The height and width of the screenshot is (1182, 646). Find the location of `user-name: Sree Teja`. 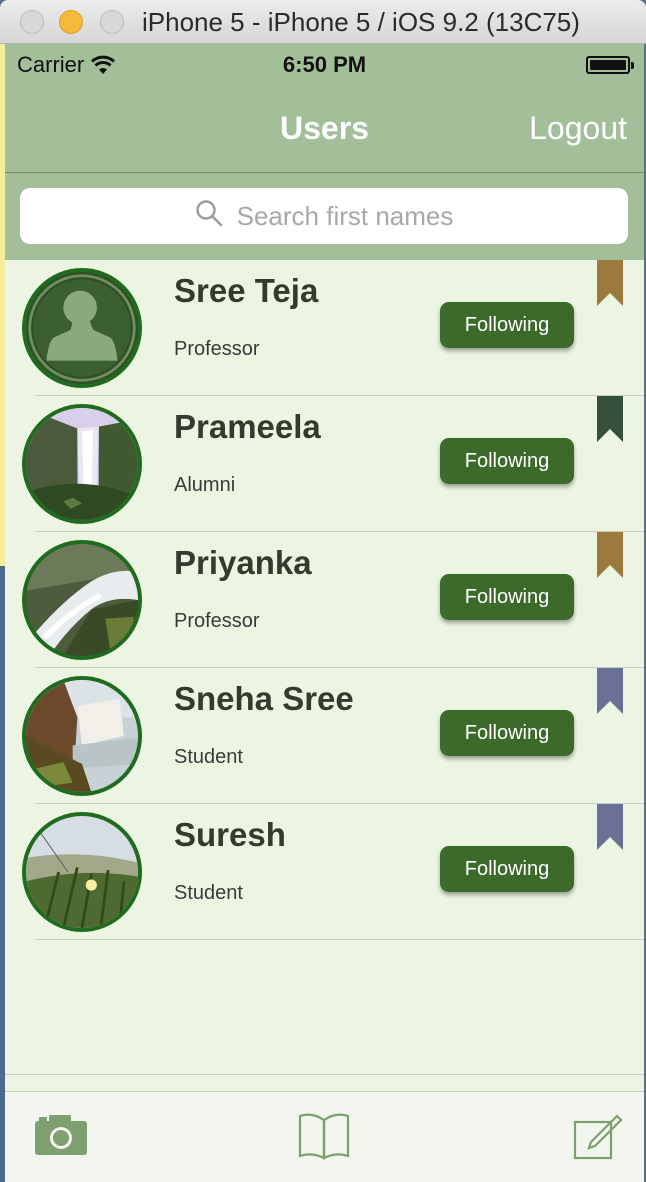

user-name: Sree Teja is located at coordinates (246, 290).